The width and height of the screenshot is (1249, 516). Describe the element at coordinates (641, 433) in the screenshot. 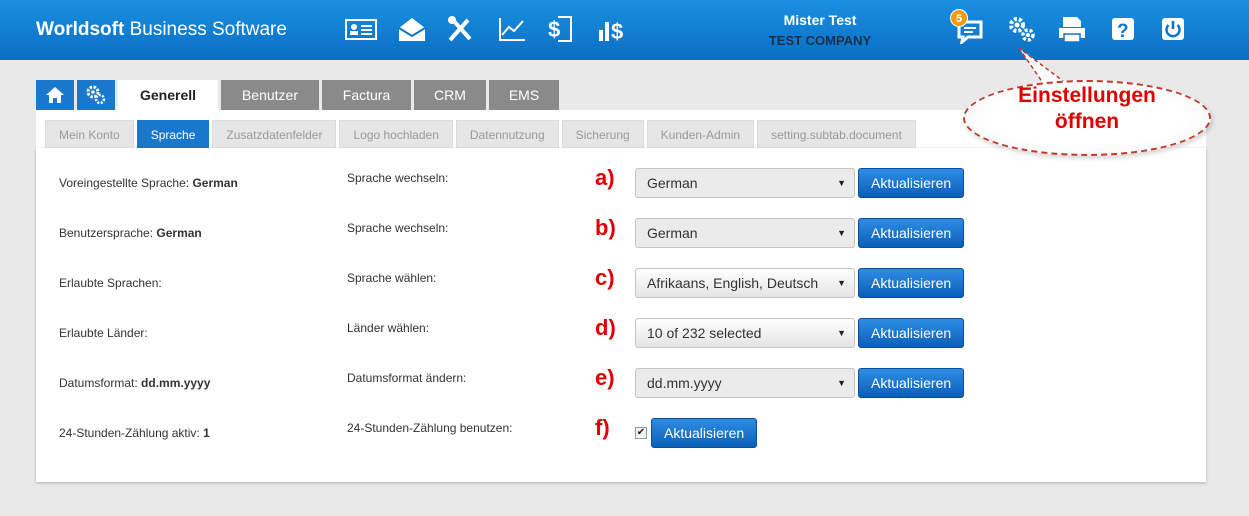

I see `24h-checkbox: ✔` at that location.